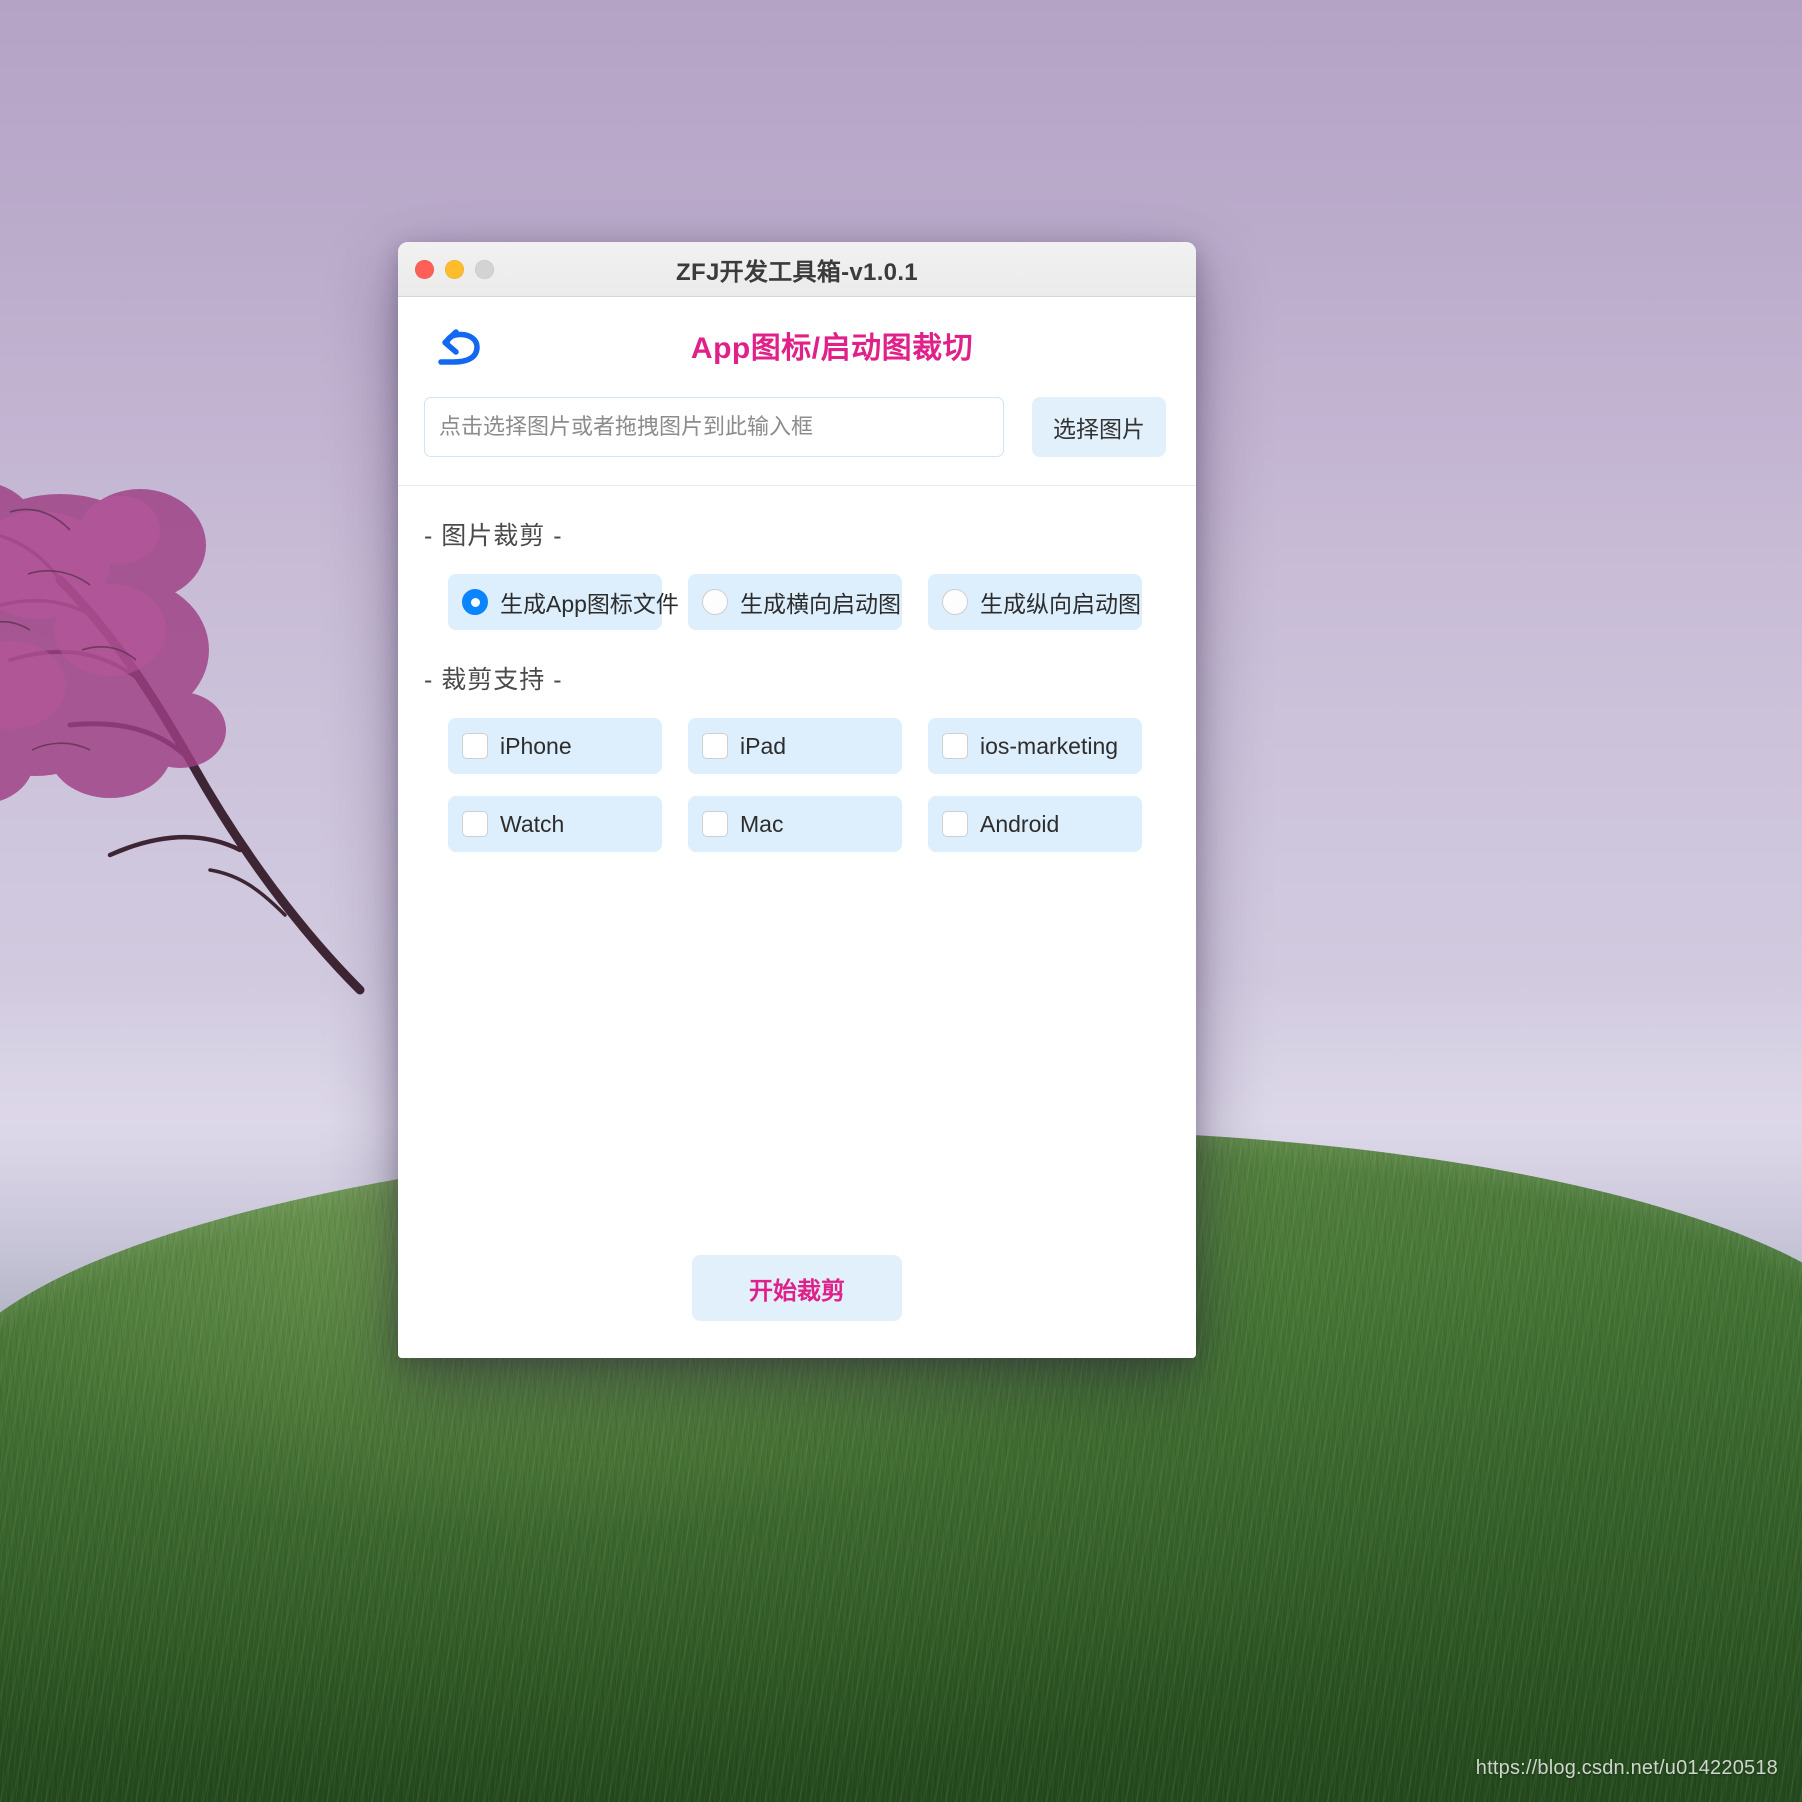 The height and width of the screenshot is (1802, 1802). Describe the element at coordinates (1099, 427) in the screenshot. I see `choose-image-button: 选择图片` at that location.